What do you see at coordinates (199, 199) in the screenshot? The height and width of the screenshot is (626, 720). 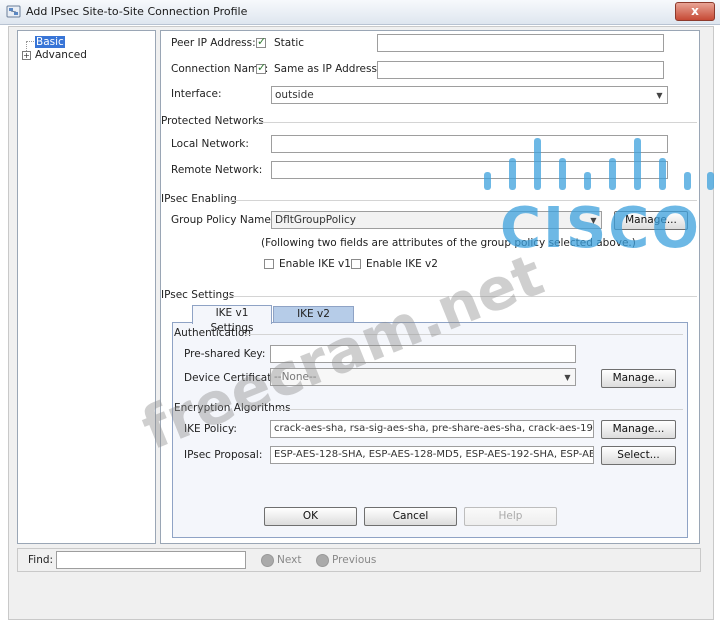 I see `ipsec-enabling-title: IPsec Enabling` at bounding box center [199, 199].